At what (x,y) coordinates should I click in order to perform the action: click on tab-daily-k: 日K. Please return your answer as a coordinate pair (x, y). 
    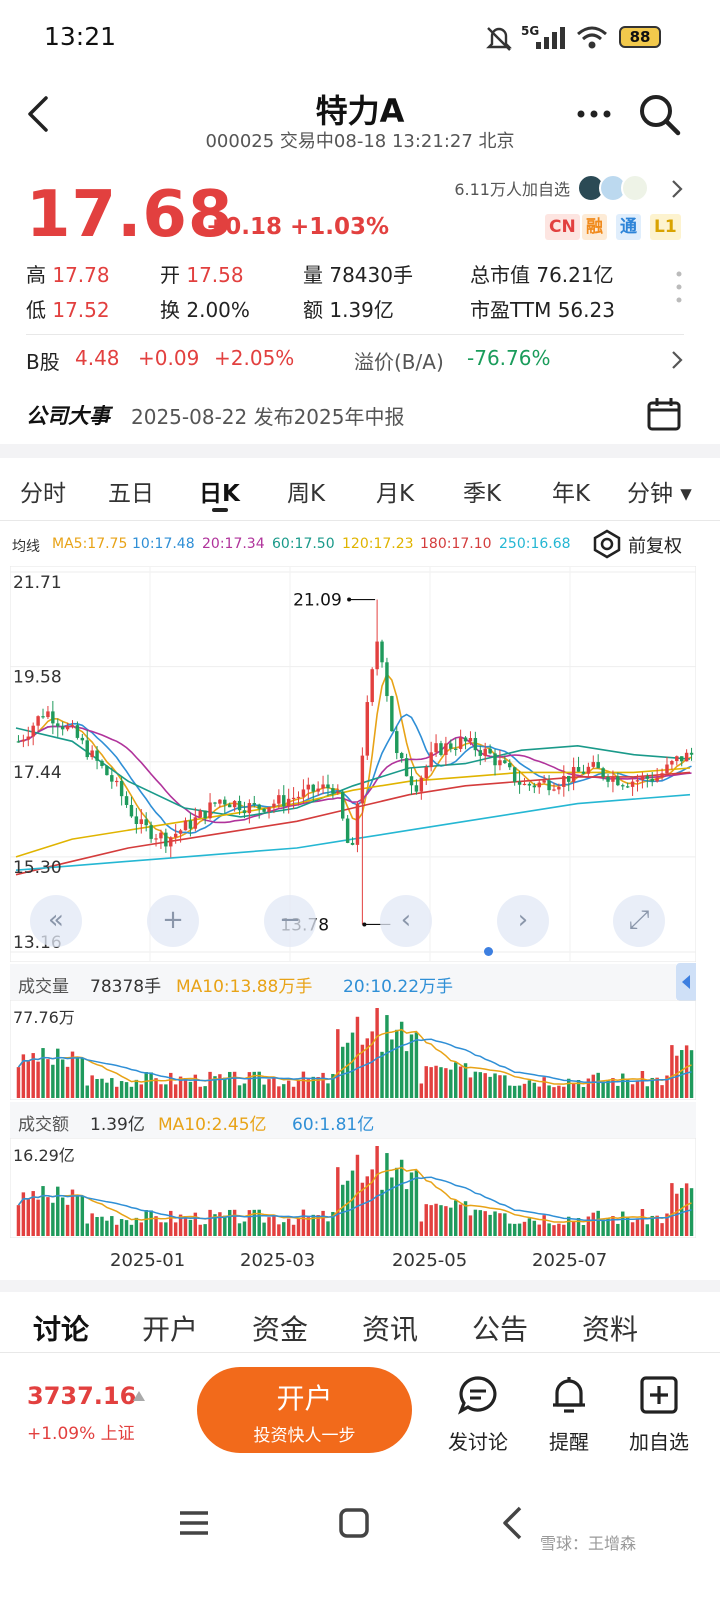
    Looking at the image, I should click on (219, 491).